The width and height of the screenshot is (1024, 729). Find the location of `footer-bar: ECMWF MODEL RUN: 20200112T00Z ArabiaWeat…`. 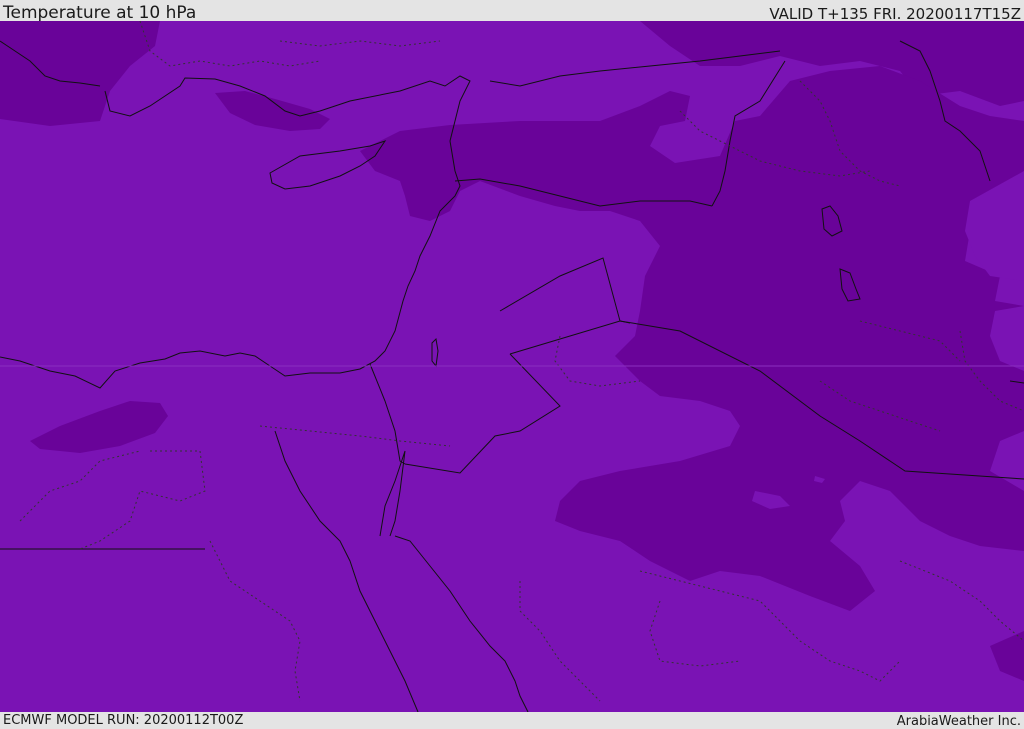

footer-bar: ECMWF MODEL RUN: 20200112T00Z ArabiaWeat… is located at coordinates (512, 720).